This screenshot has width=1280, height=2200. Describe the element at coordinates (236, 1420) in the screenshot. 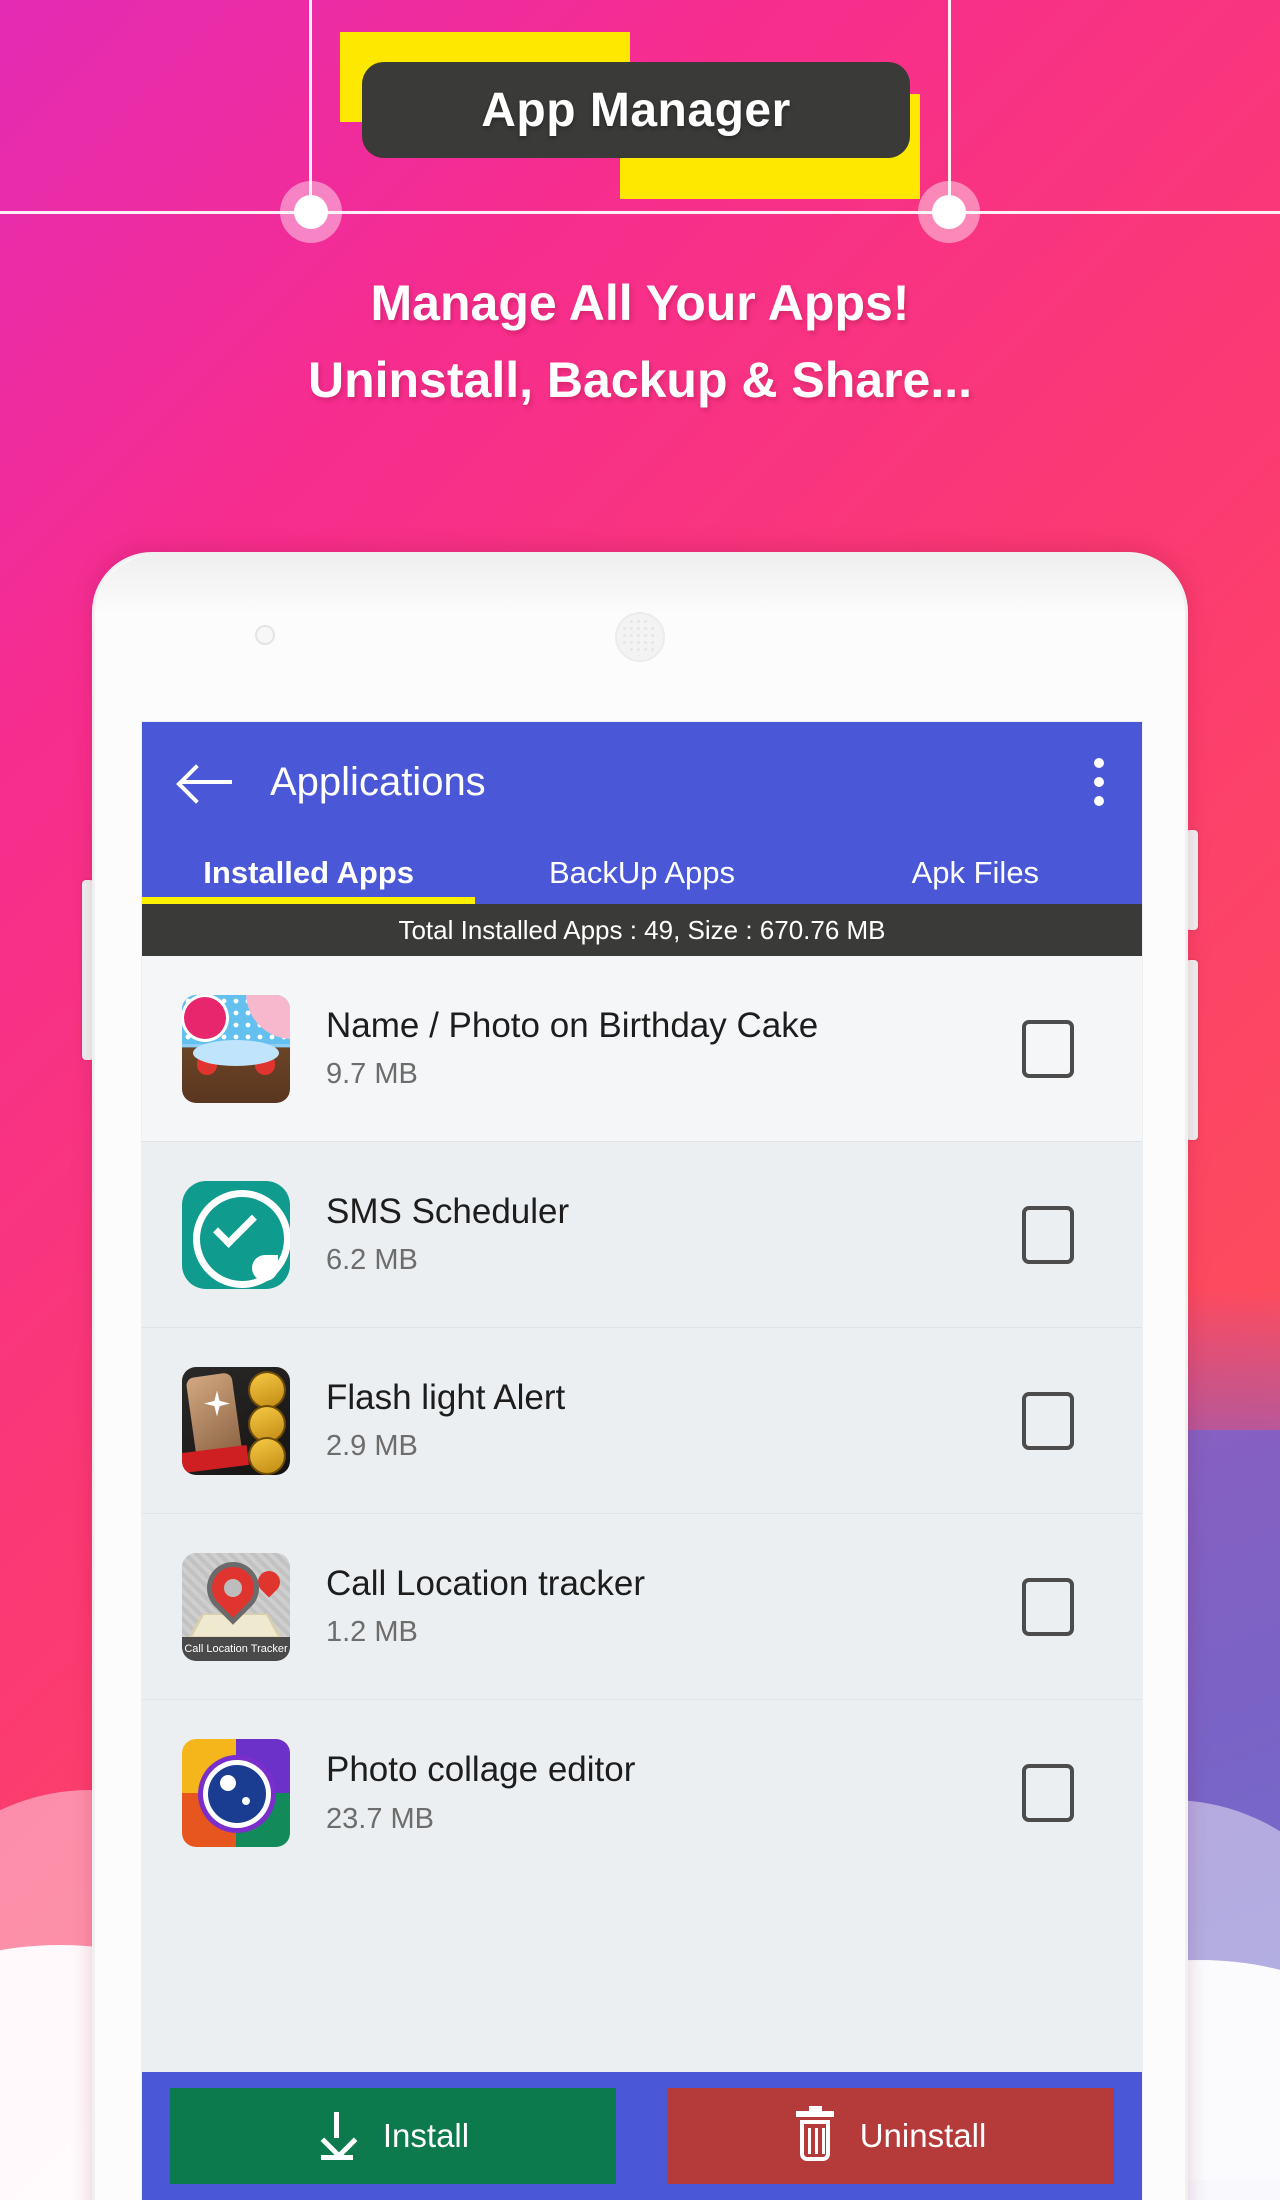

I see `flash-light-alert-app-icon` at that location.